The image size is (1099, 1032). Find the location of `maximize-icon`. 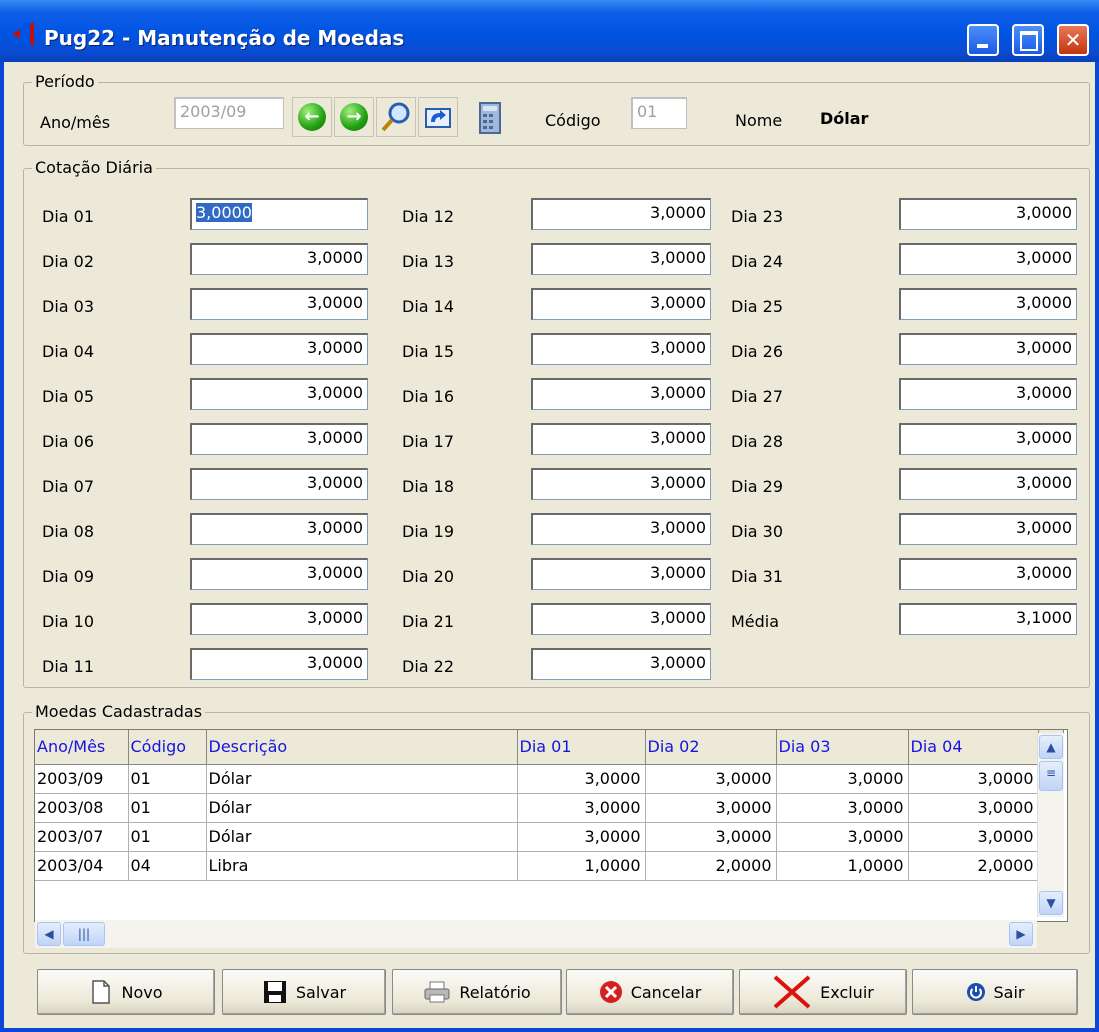

maximize-icon is located at coordinates (1029, 41).